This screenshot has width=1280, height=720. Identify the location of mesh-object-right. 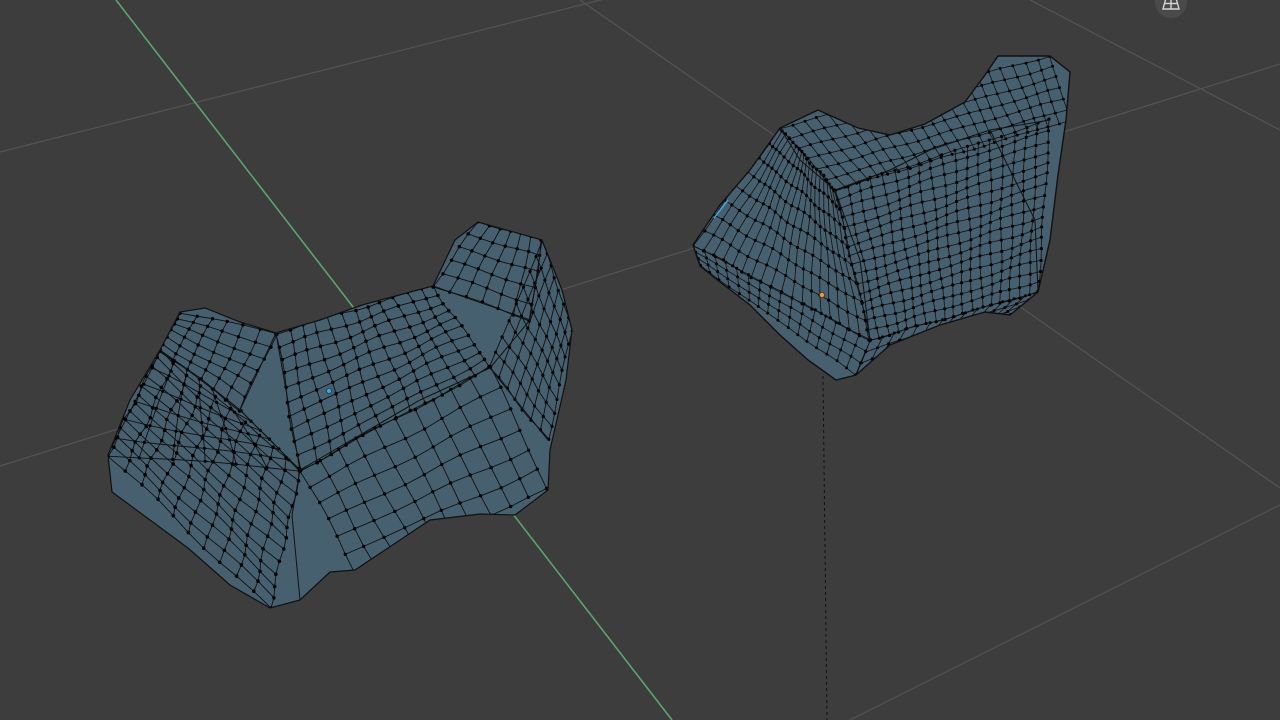
(881, 218).